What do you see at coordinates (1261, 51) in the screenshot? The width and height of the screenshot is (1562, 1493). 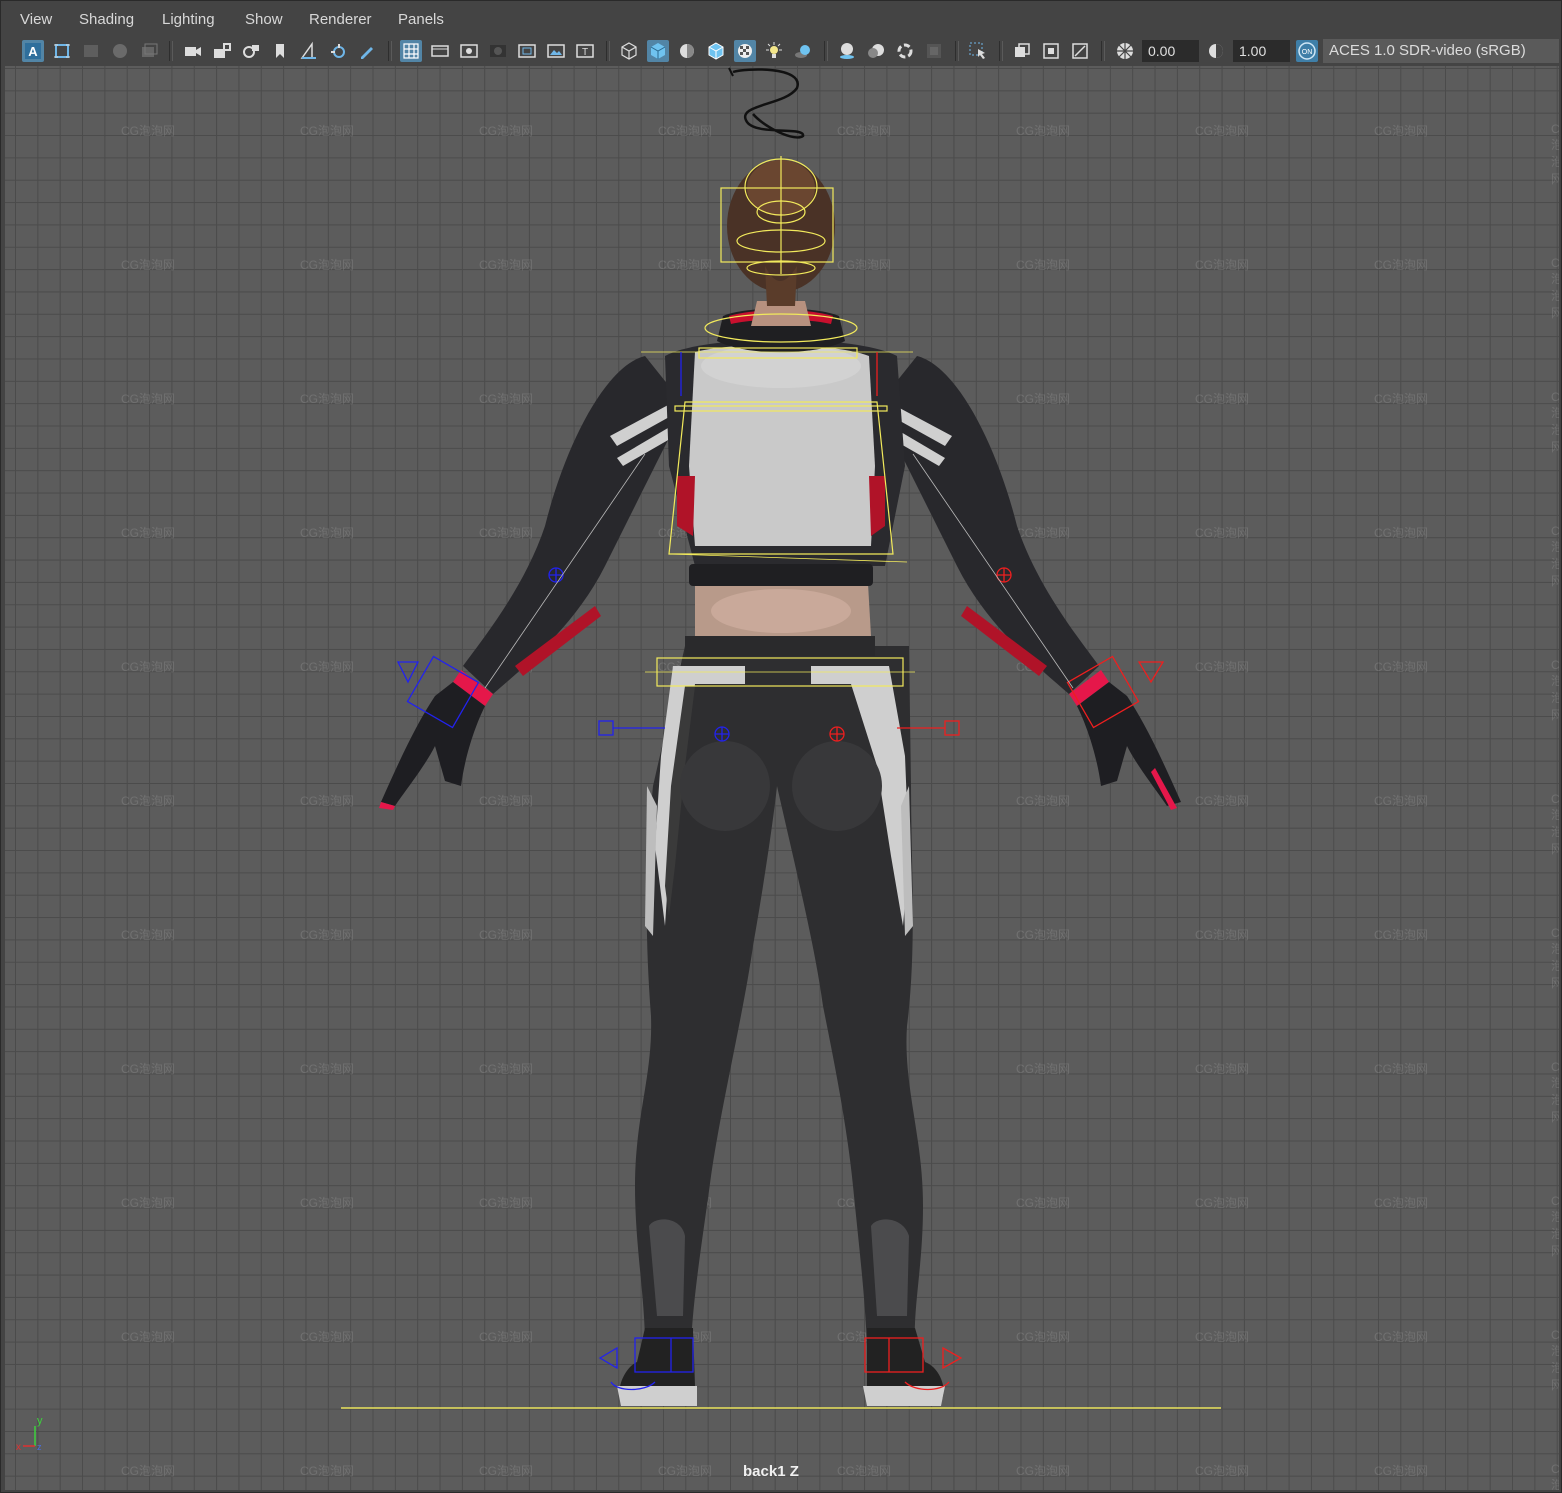 I see `gamma-field: 1.00` at bounding box center [1261, 51].